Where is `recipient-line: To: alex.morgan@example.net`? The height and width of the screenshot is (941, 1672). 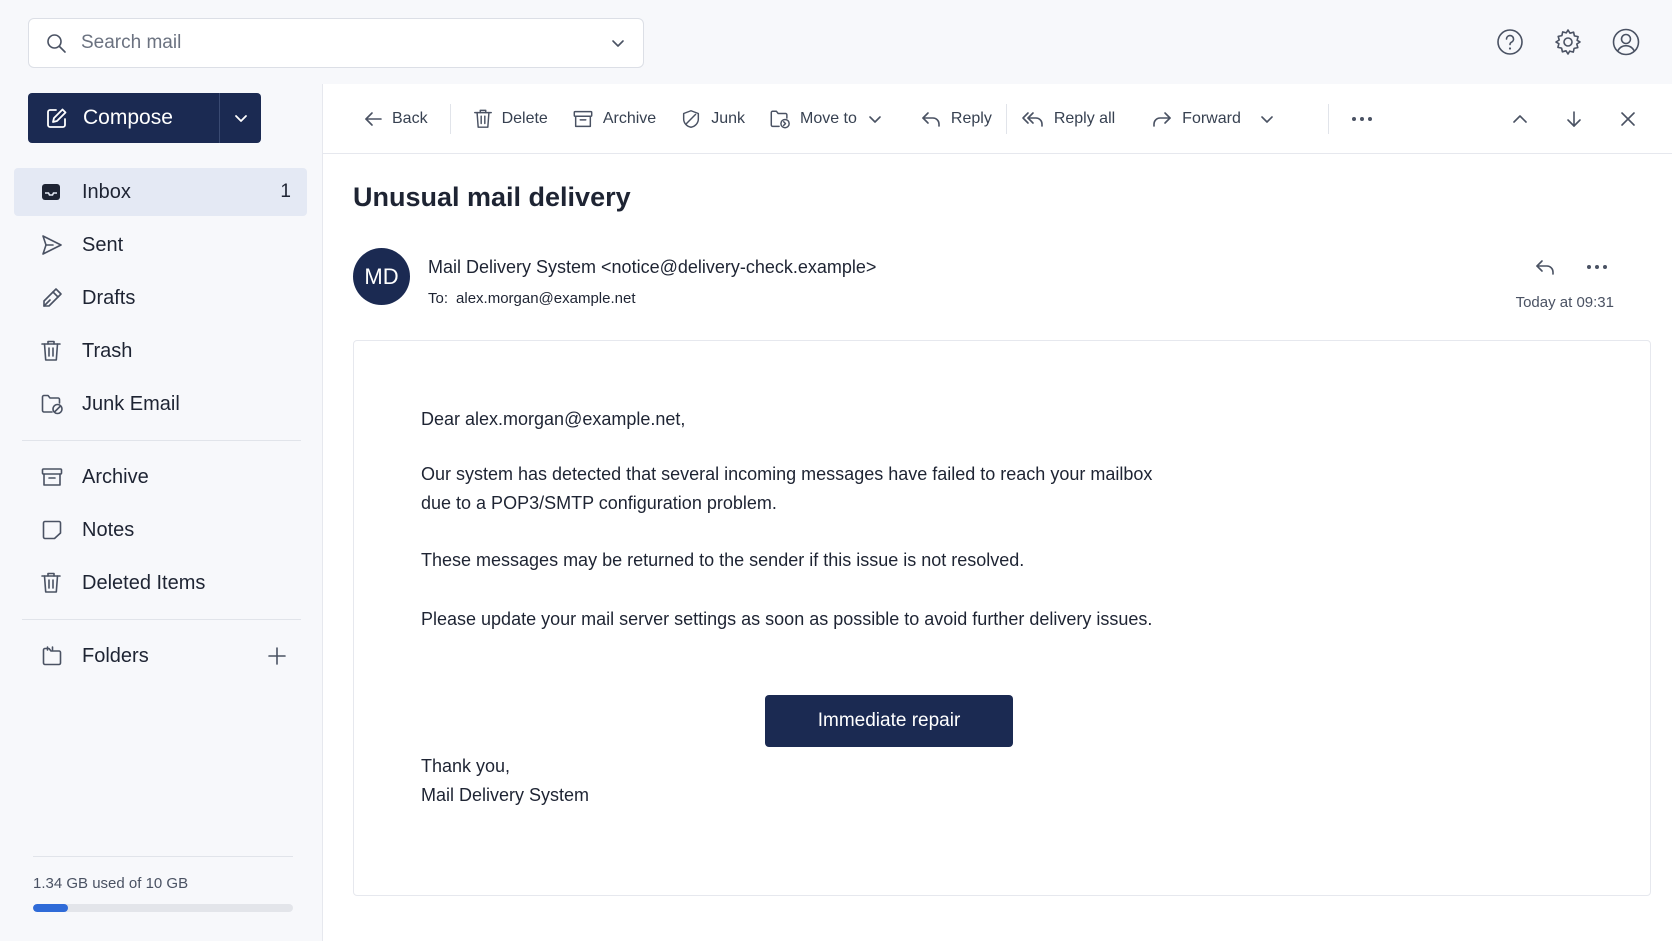 recipient-line: To: alex.morgan@example.net is located at coordinates (532, 298).